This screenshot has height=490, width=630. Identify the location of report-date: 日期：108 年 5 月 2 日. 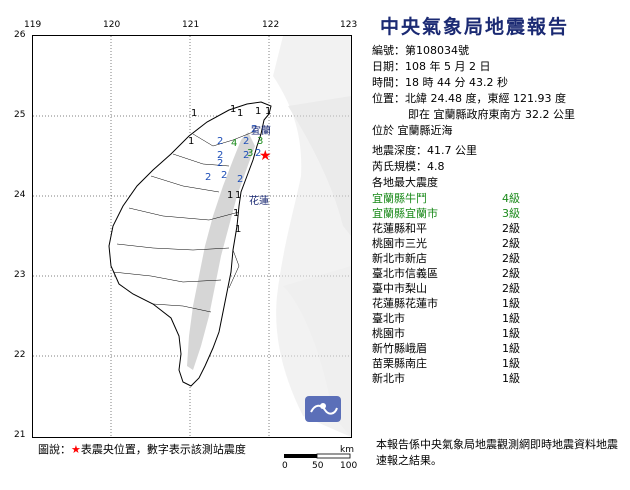
(431, 66).